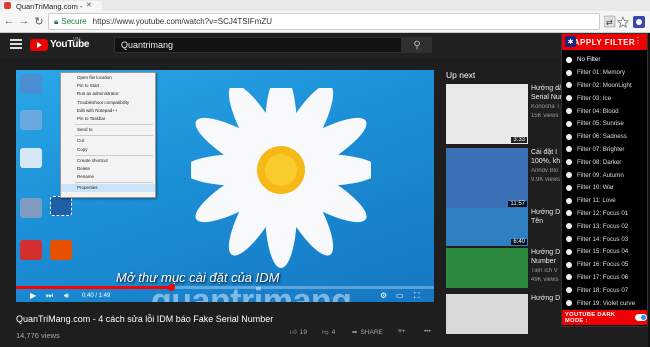 The width and height of the screenshot is (650, 347). Describe the element at coordinates (108, 177) in the screenshot. I see `context-menu-item: Rename` at that location.